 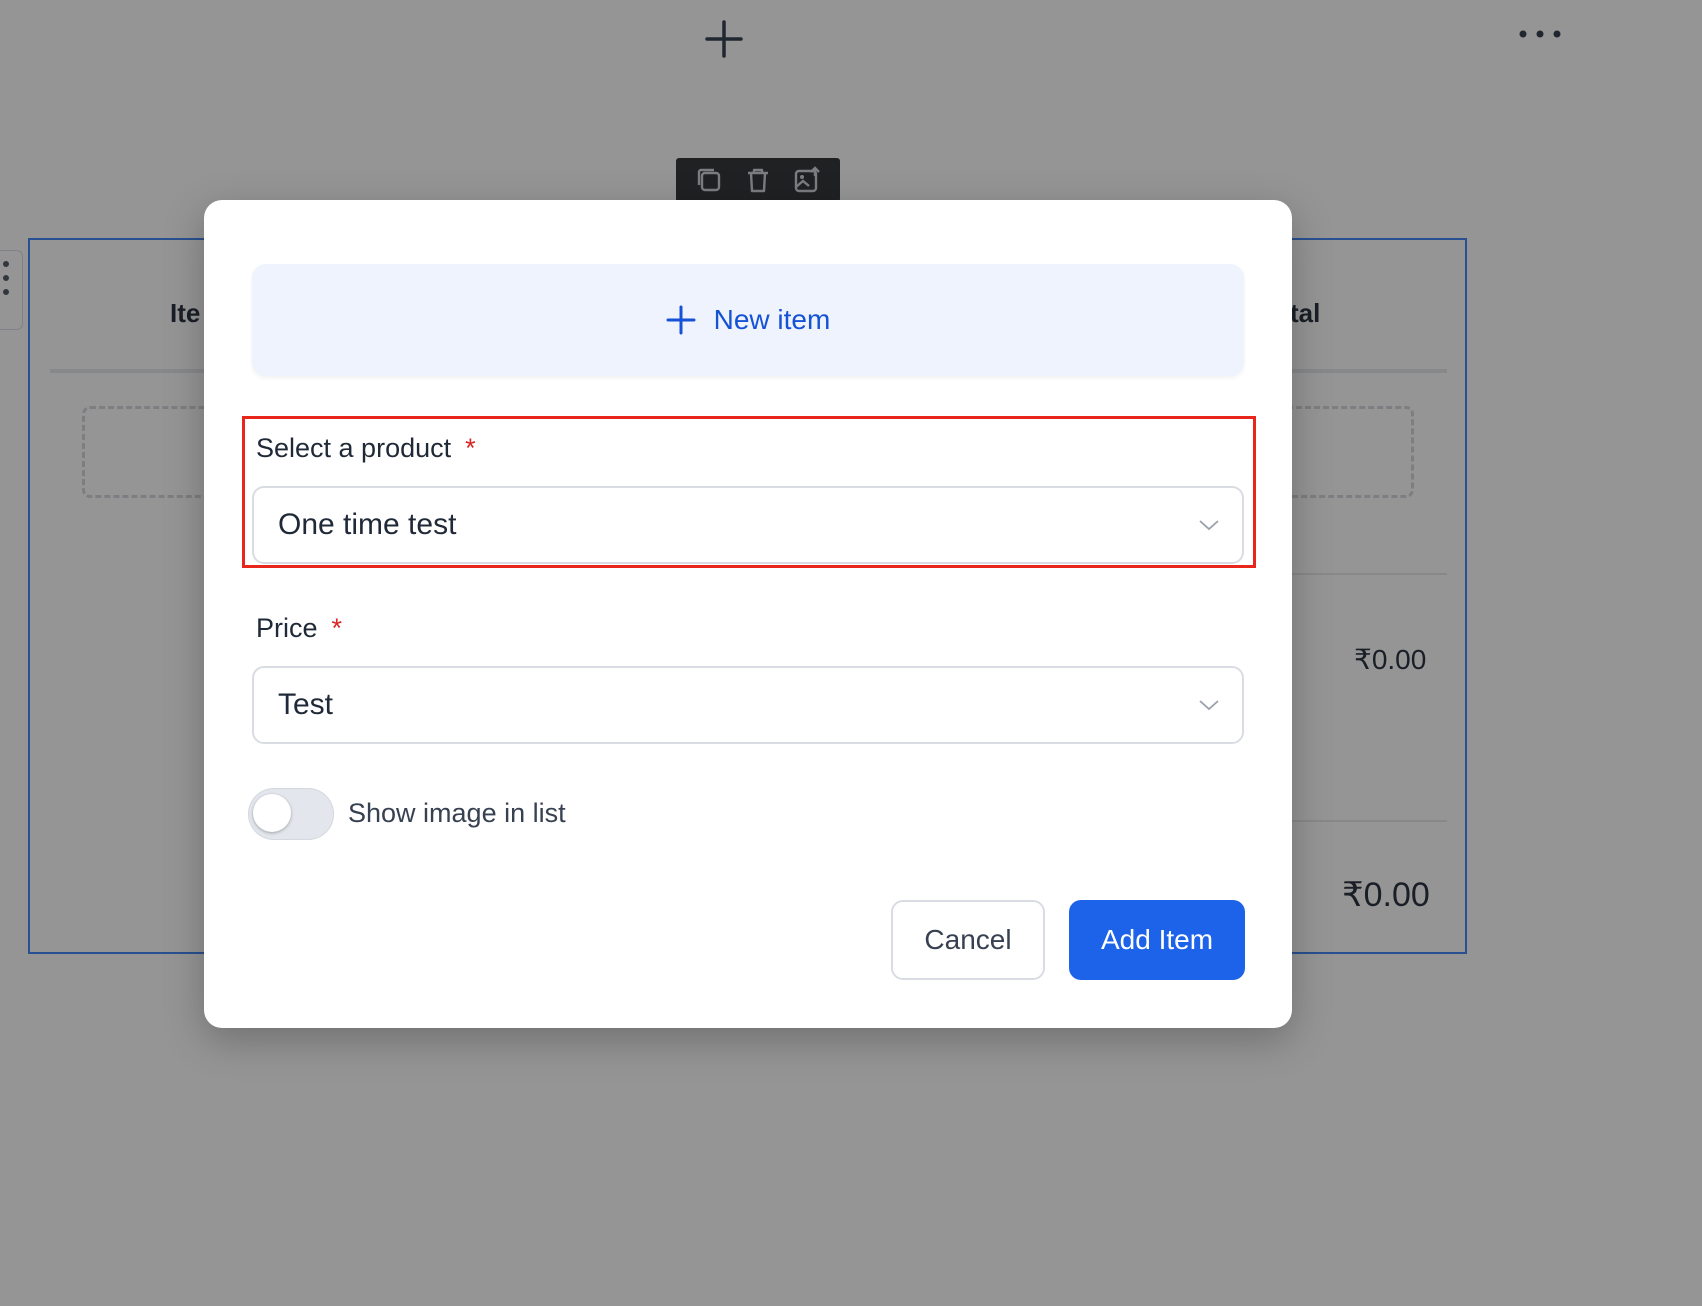 I want to click on show-image-toggle, so click(x=291, y=814).